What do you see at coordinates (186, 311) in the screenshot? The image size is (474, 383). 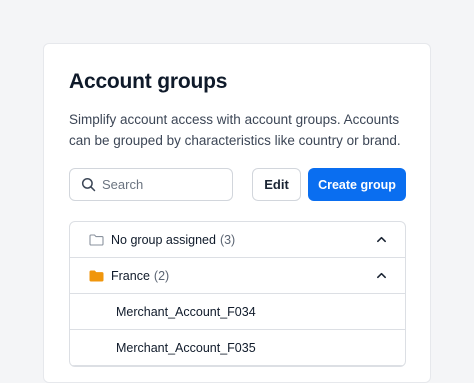 I see `account-name: Merchant_Account_F034` at bounding box center [186, 311].